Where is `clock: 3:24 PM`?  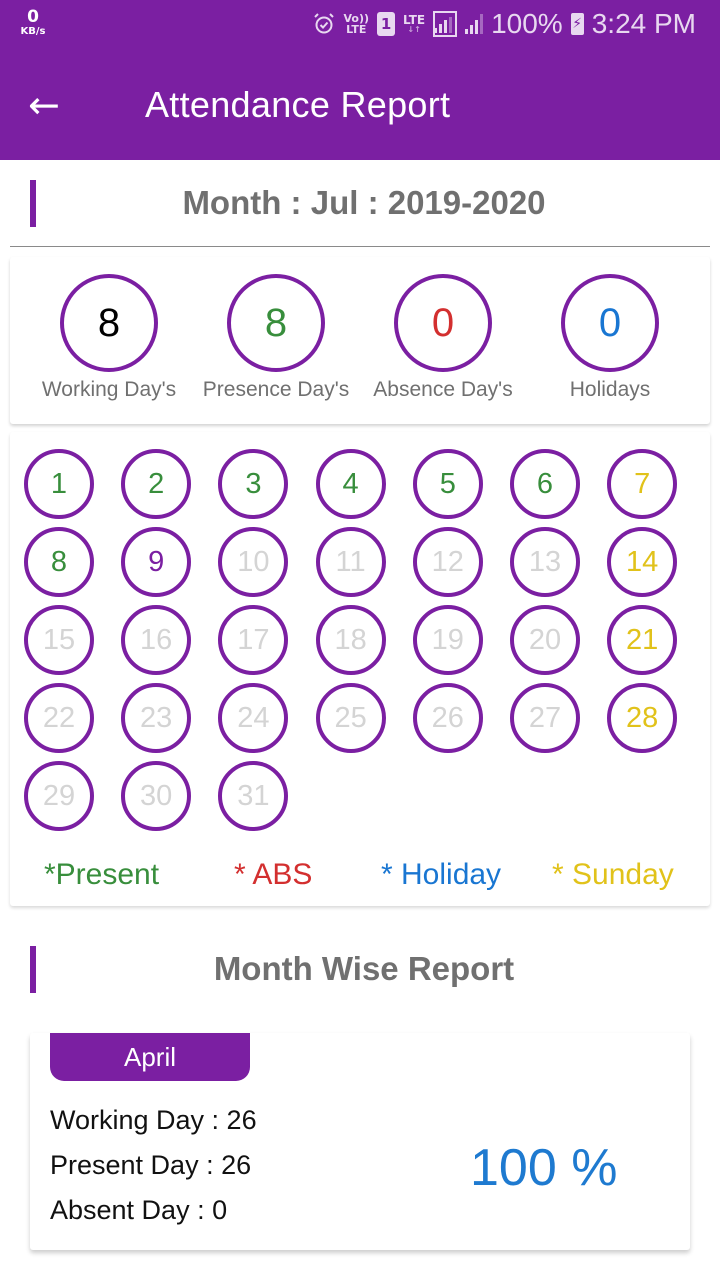
clock: 3:24 PM is located at coordinates (643, 23).